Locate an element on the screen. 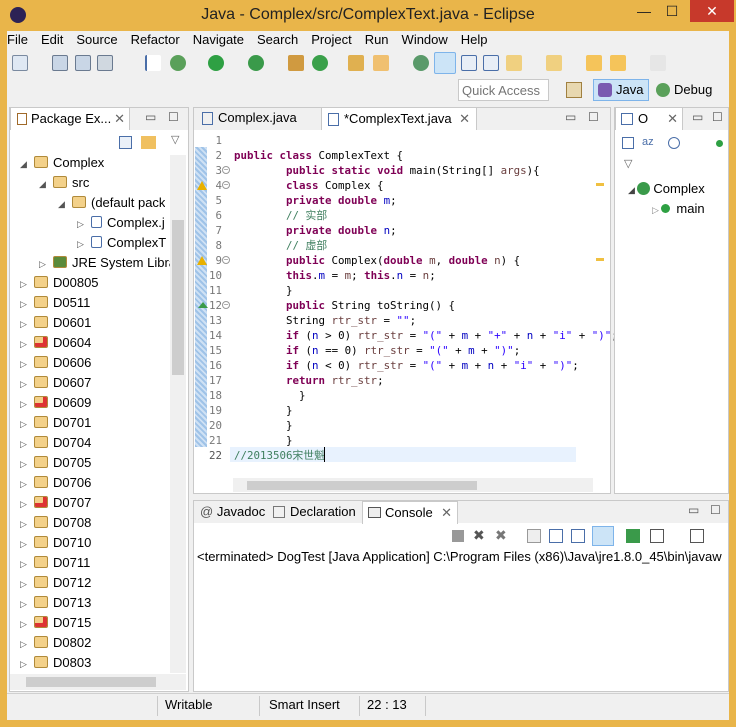 This screenshot has width=736, height=727. open-console-icon is located at coordinates (697, 536).